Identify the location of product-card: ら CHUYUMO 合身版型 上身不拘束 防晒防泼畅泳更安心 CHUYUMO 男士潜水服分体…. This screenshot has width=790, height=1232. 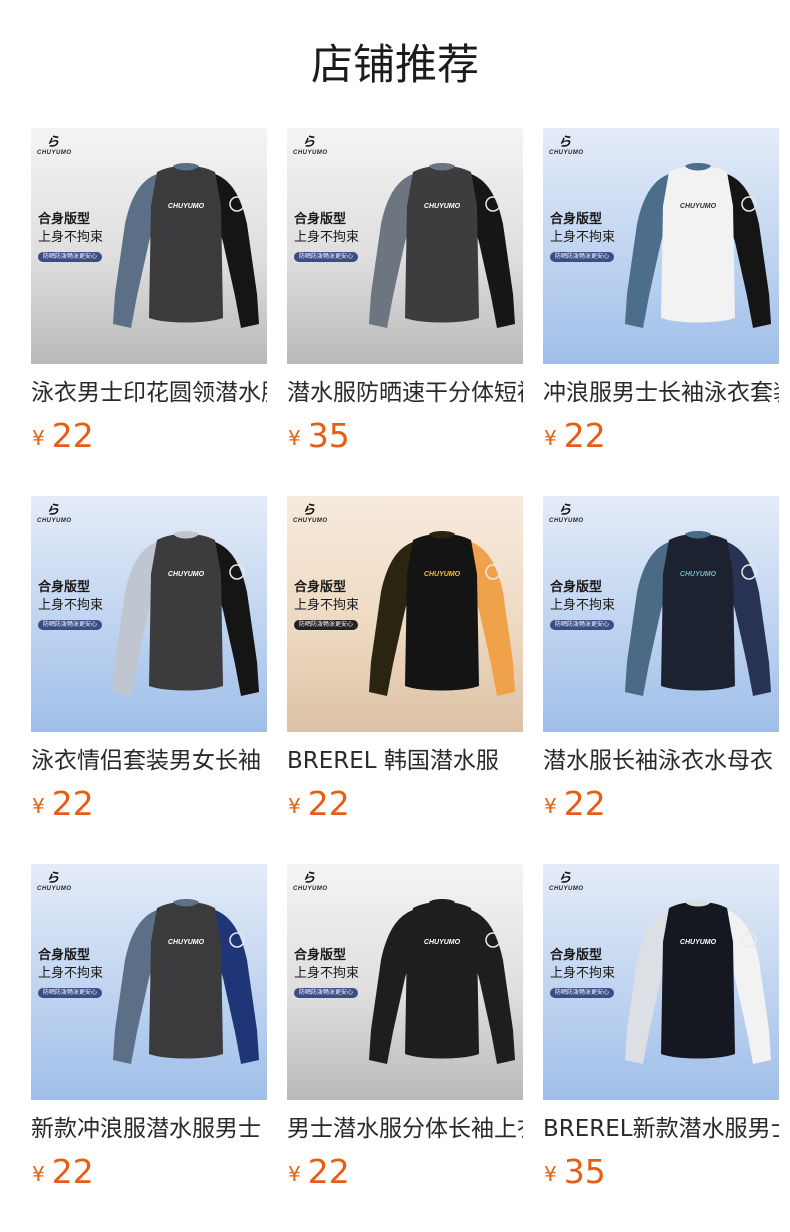
(405, 1048).